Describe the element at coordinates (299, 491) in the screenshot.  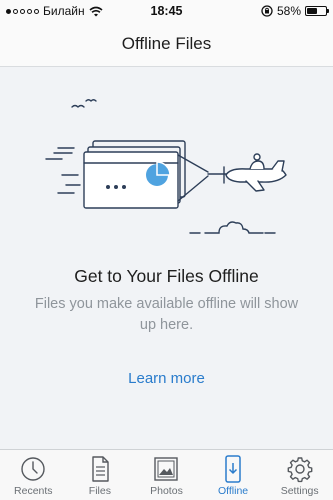
I see `tab-label: Settings` at that location.